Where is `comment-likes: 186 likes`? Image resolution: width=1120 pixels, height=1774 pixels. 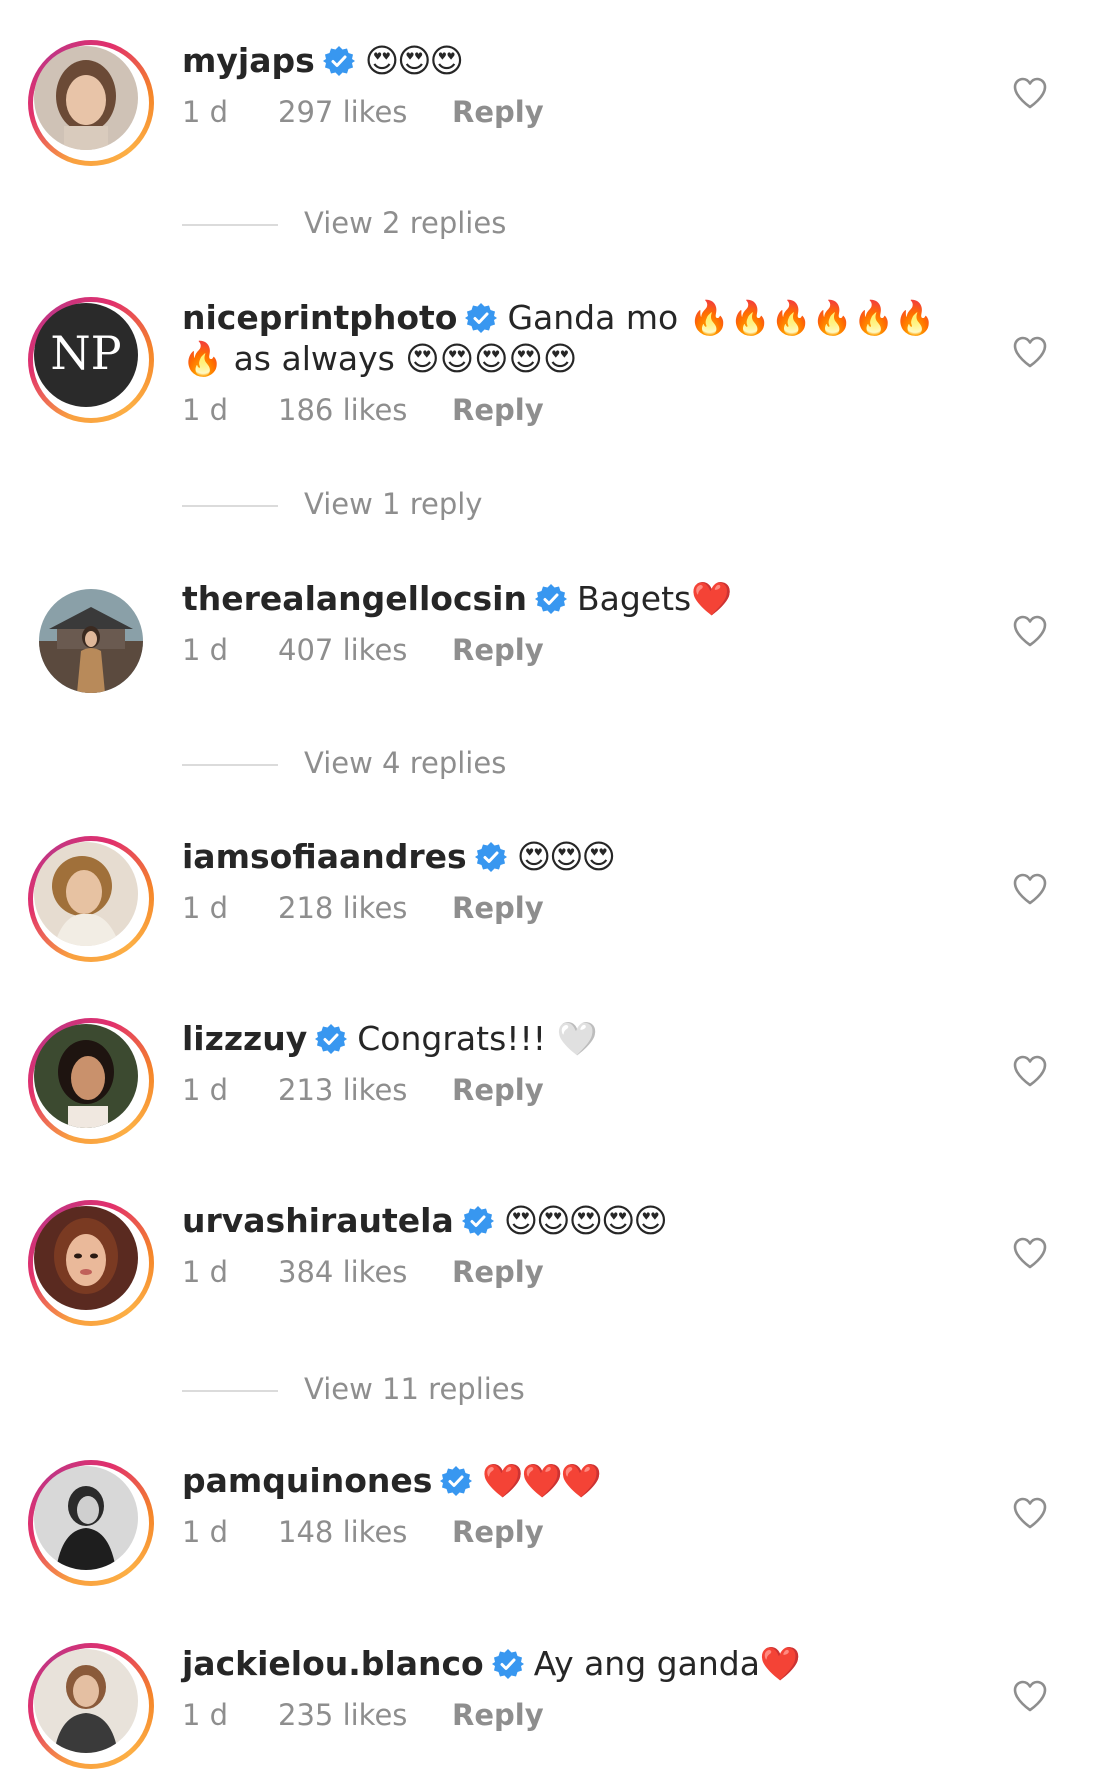 comment-likes: 186 likes is located at coordinates (365, 410).